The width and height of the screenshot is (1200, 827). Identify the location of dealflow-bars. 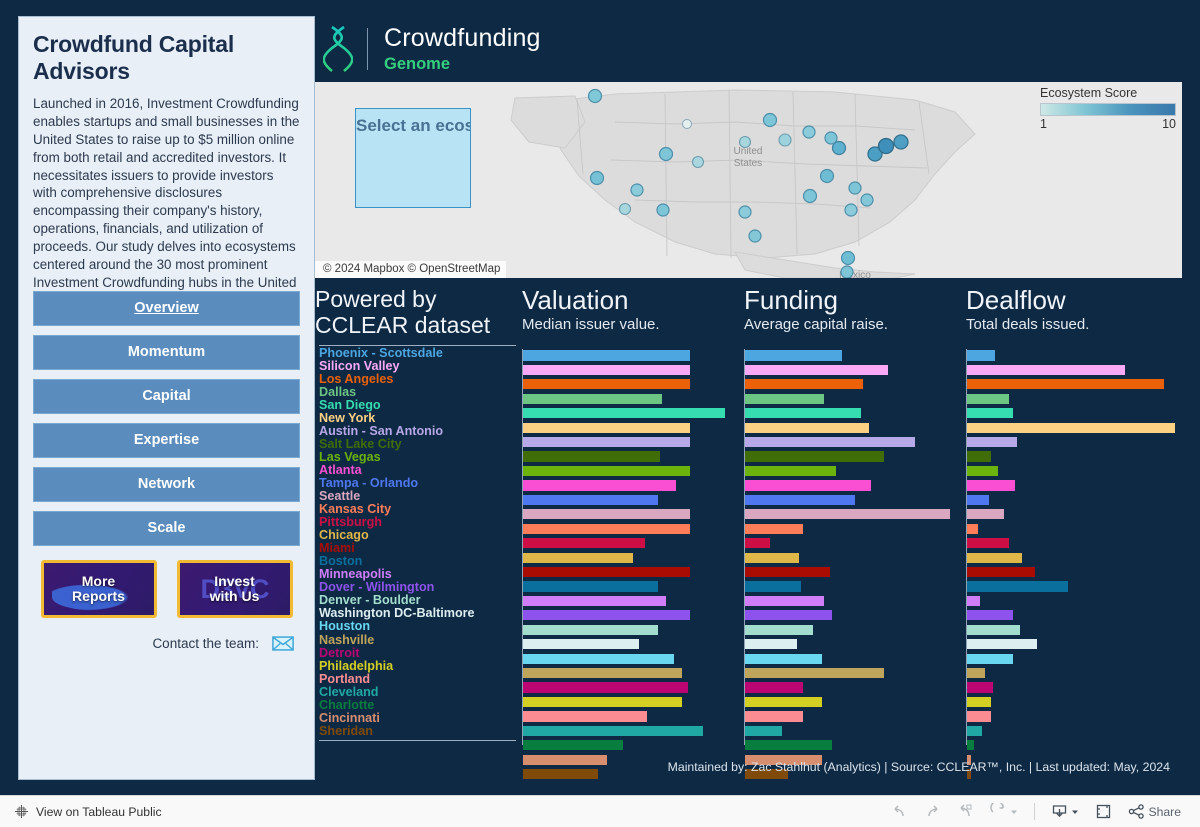
(1070, 564).